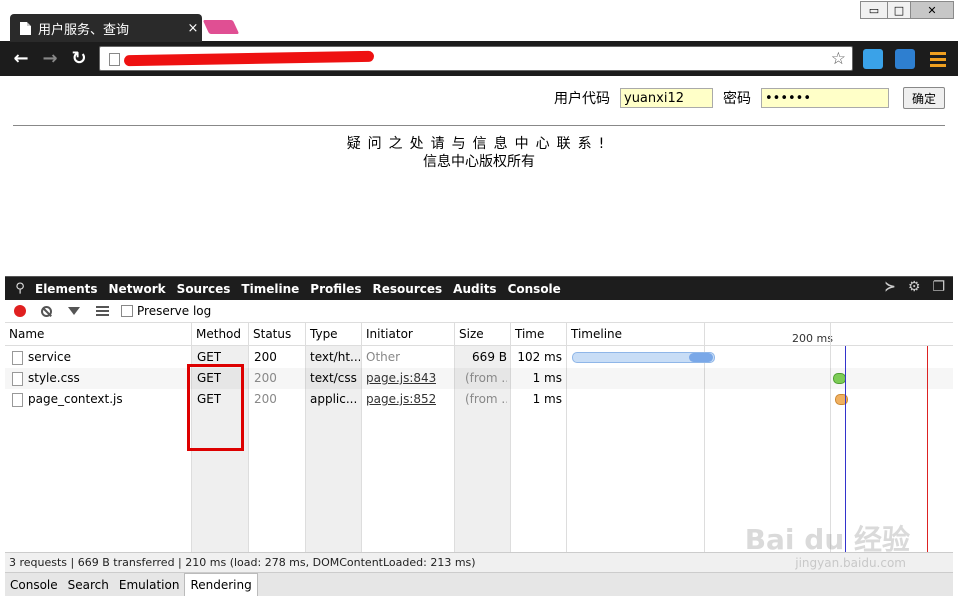 The image size is (958, 598). What do you see at coordinates (75, 399) in the screenshot?
I see `row-name: page_context.js` at bounding box center [75, 399].